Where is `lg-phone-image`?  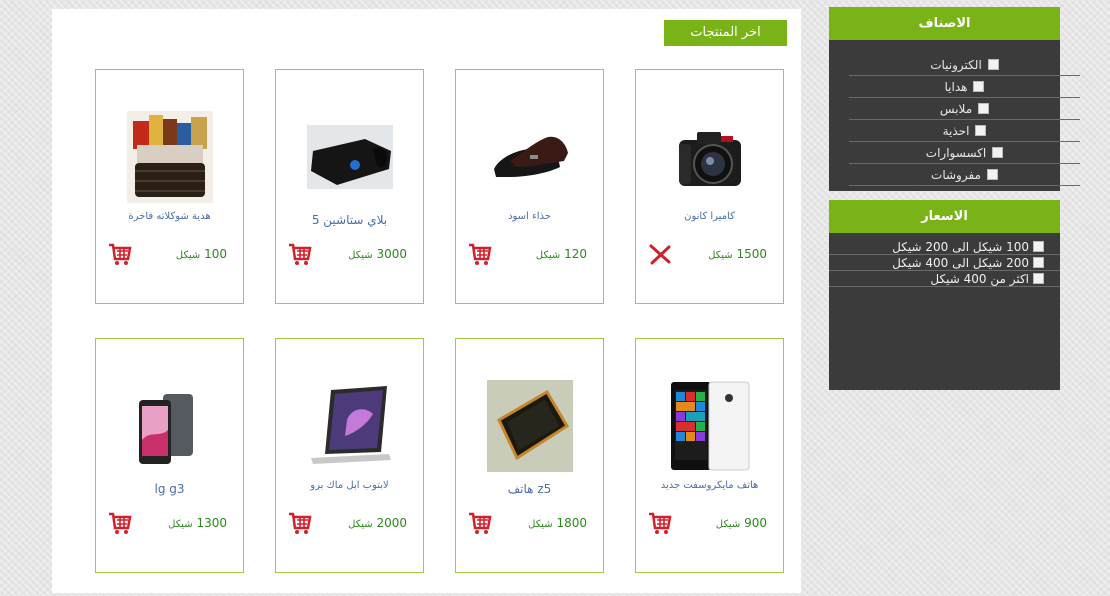
lg-phone-image is located at coordinates (170, 426).